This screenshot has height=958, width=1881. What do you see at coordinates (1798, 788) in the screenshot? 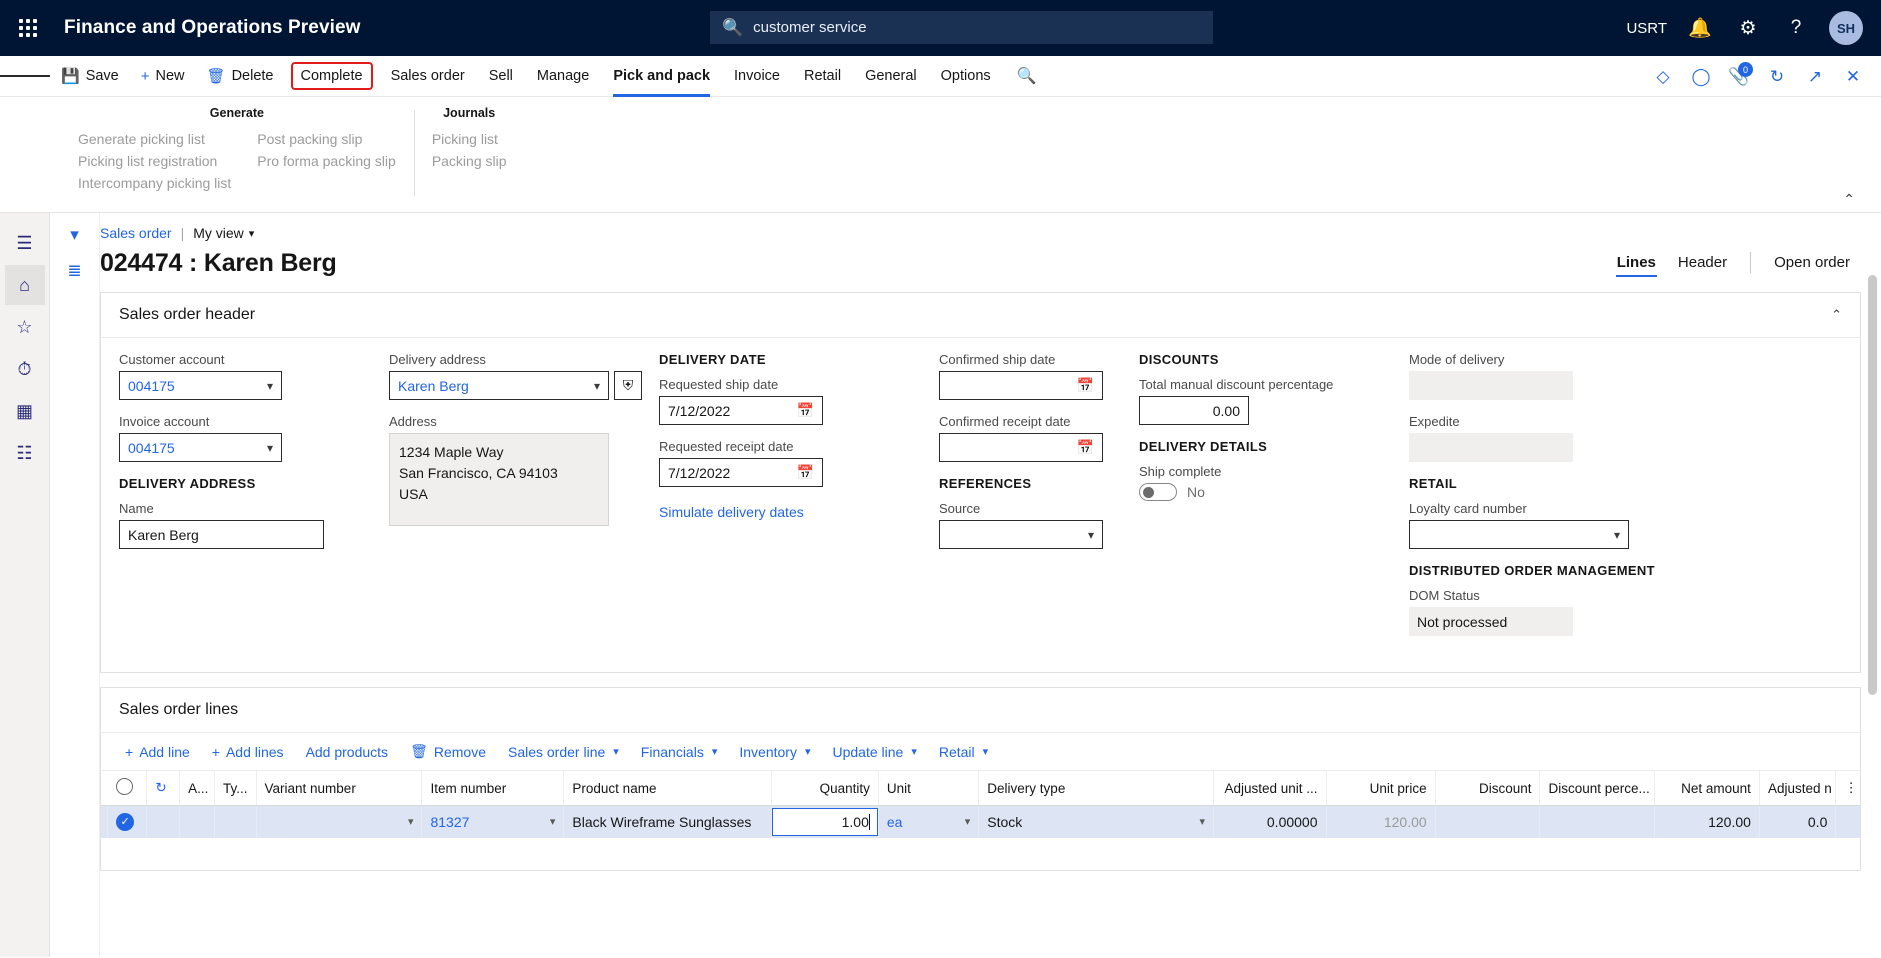
I see `column-header-adjusted-net-amount: Adjusted n` at bounding box center [1798, 788].